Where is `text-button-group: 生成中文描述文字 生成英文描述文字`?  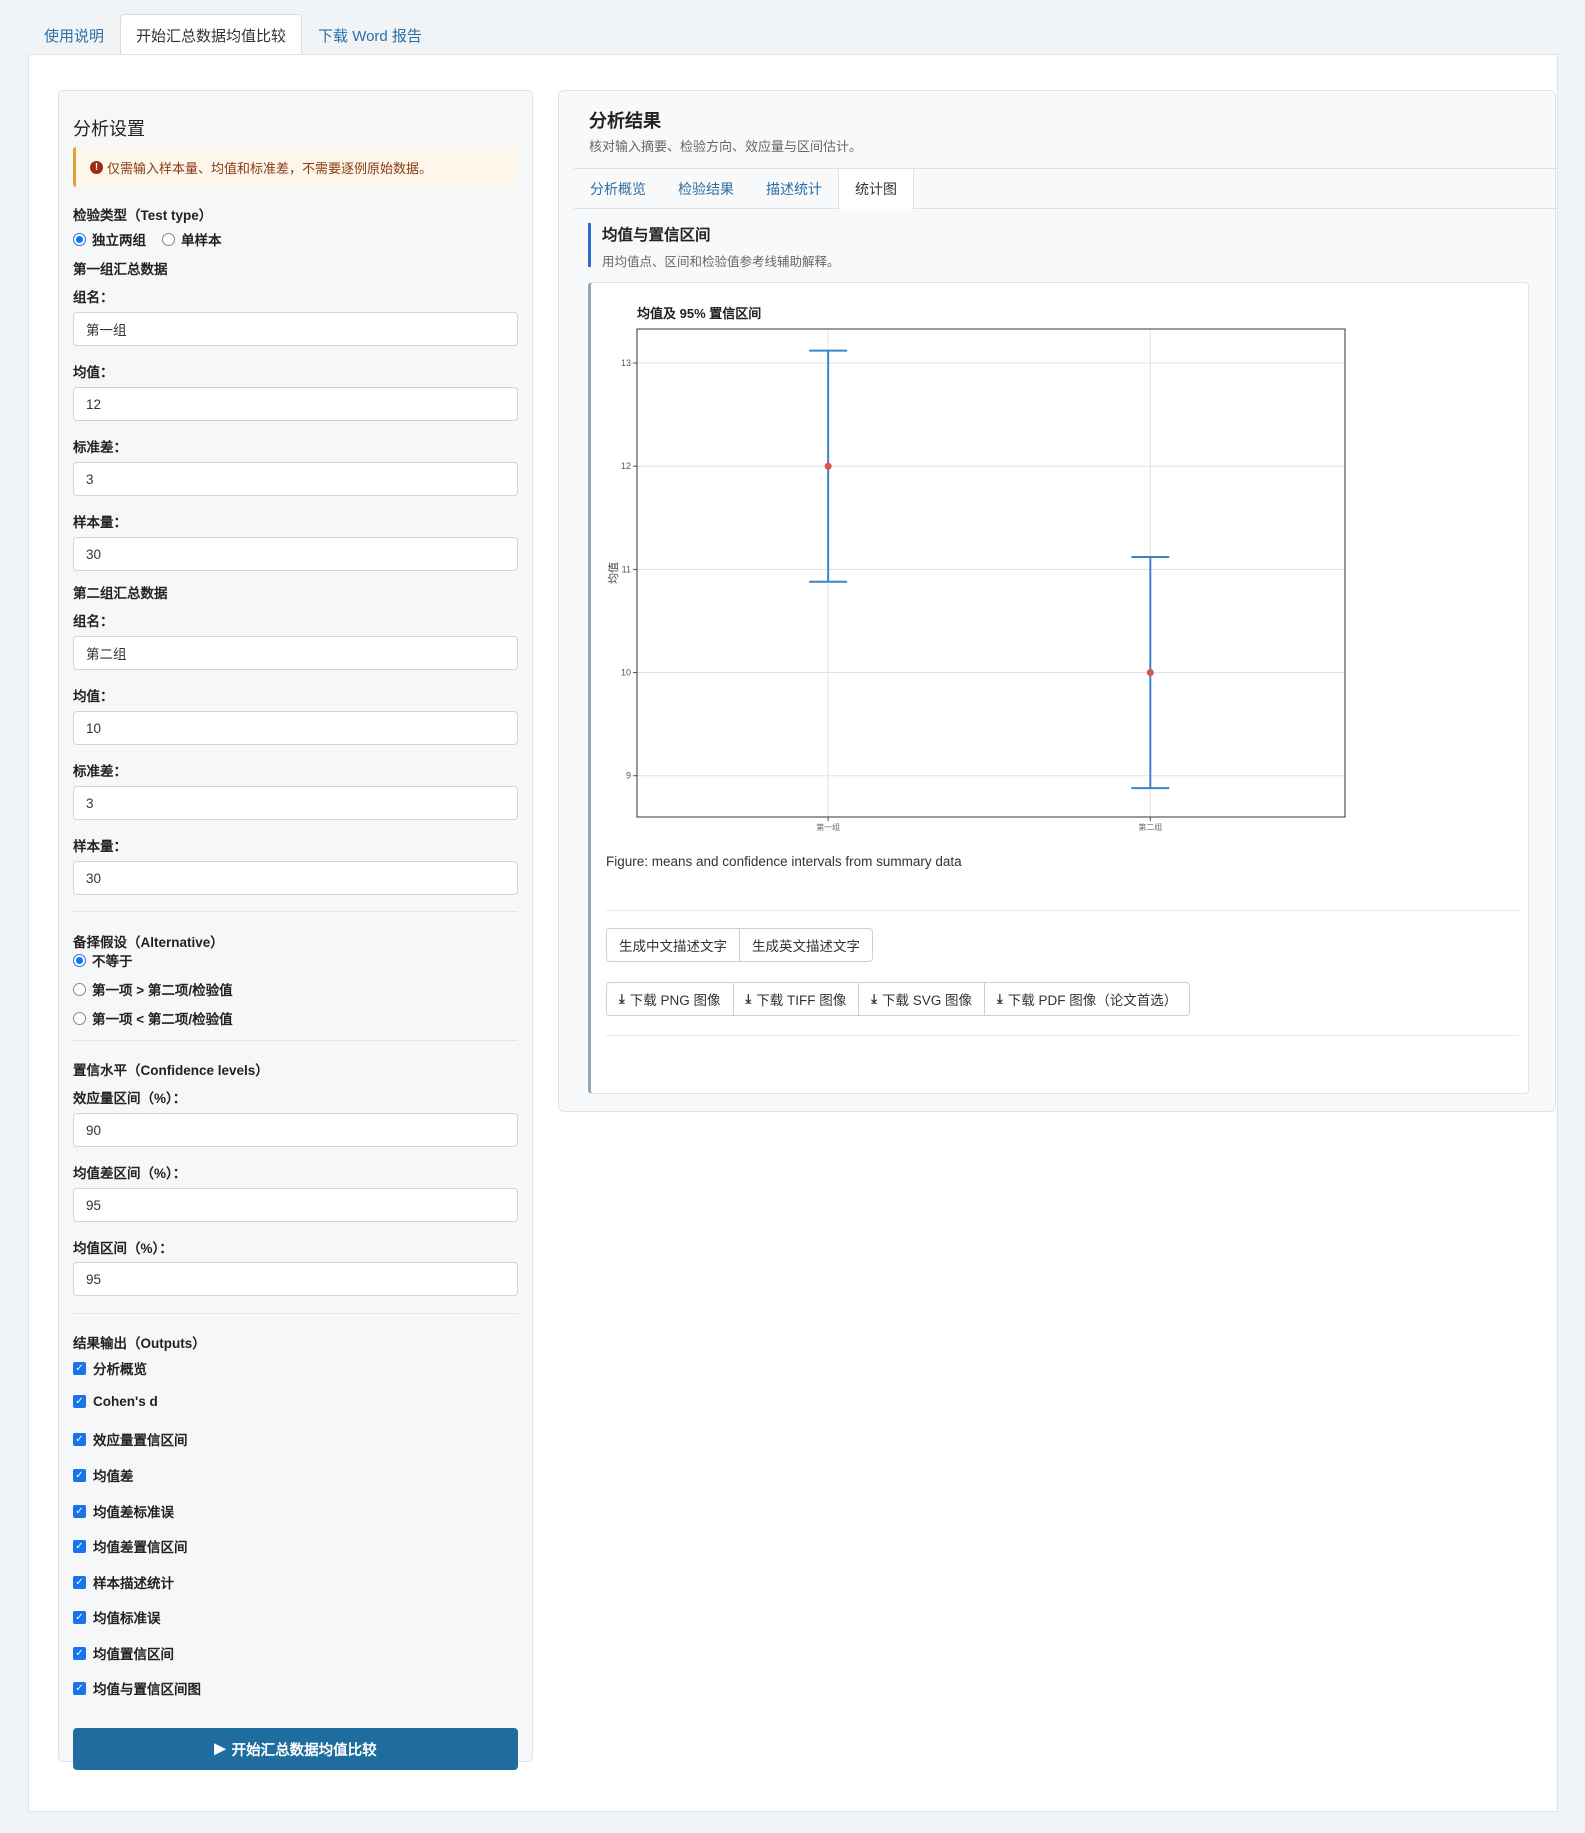
text-button-group: 生成中文描述文字 生成英文描述文字 is located at coordinates (739, 945).